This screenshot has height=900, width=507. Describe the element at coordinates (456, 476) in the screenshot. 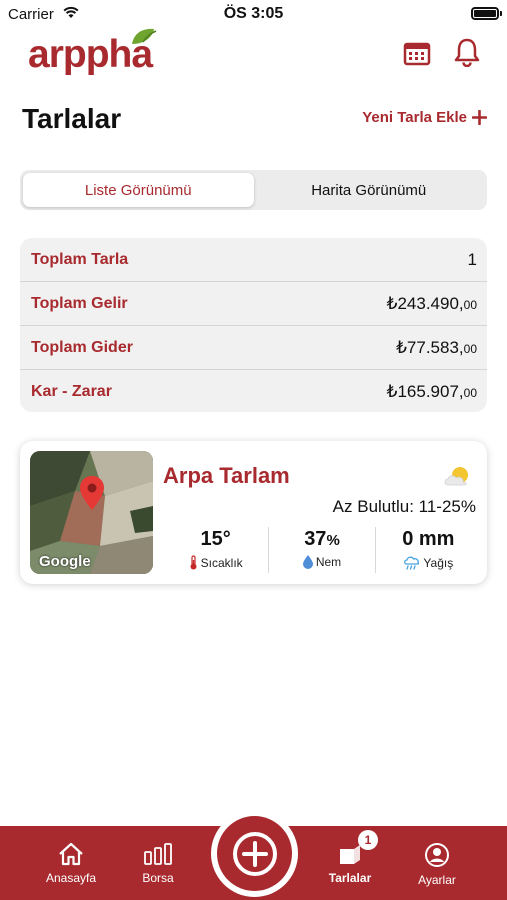

I see `partly-cloudy-icon` at that location.